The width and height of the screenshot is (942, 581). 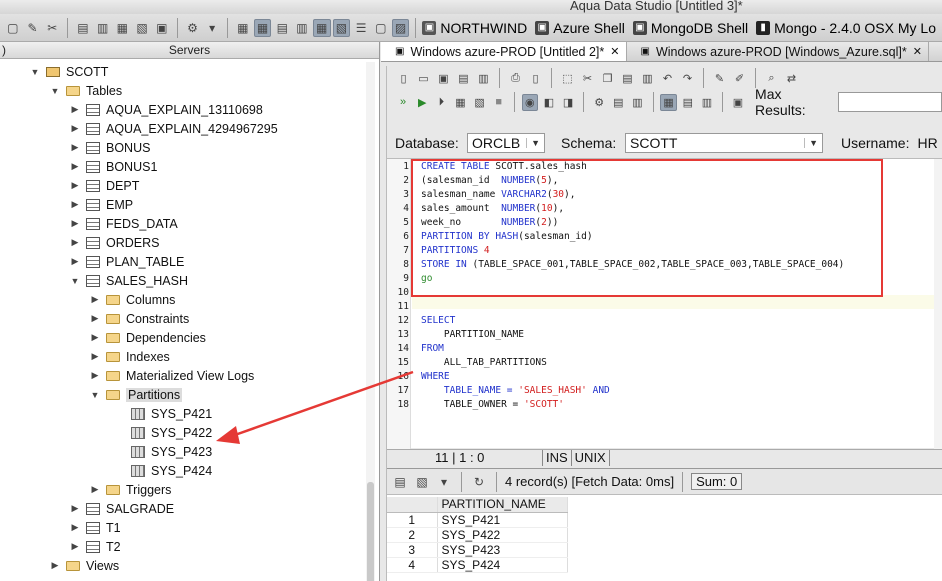 What do you see at coordinates (123, 28) in the screenshot?
I see `compare-icon: ▦` at bounding box center [123, 28].